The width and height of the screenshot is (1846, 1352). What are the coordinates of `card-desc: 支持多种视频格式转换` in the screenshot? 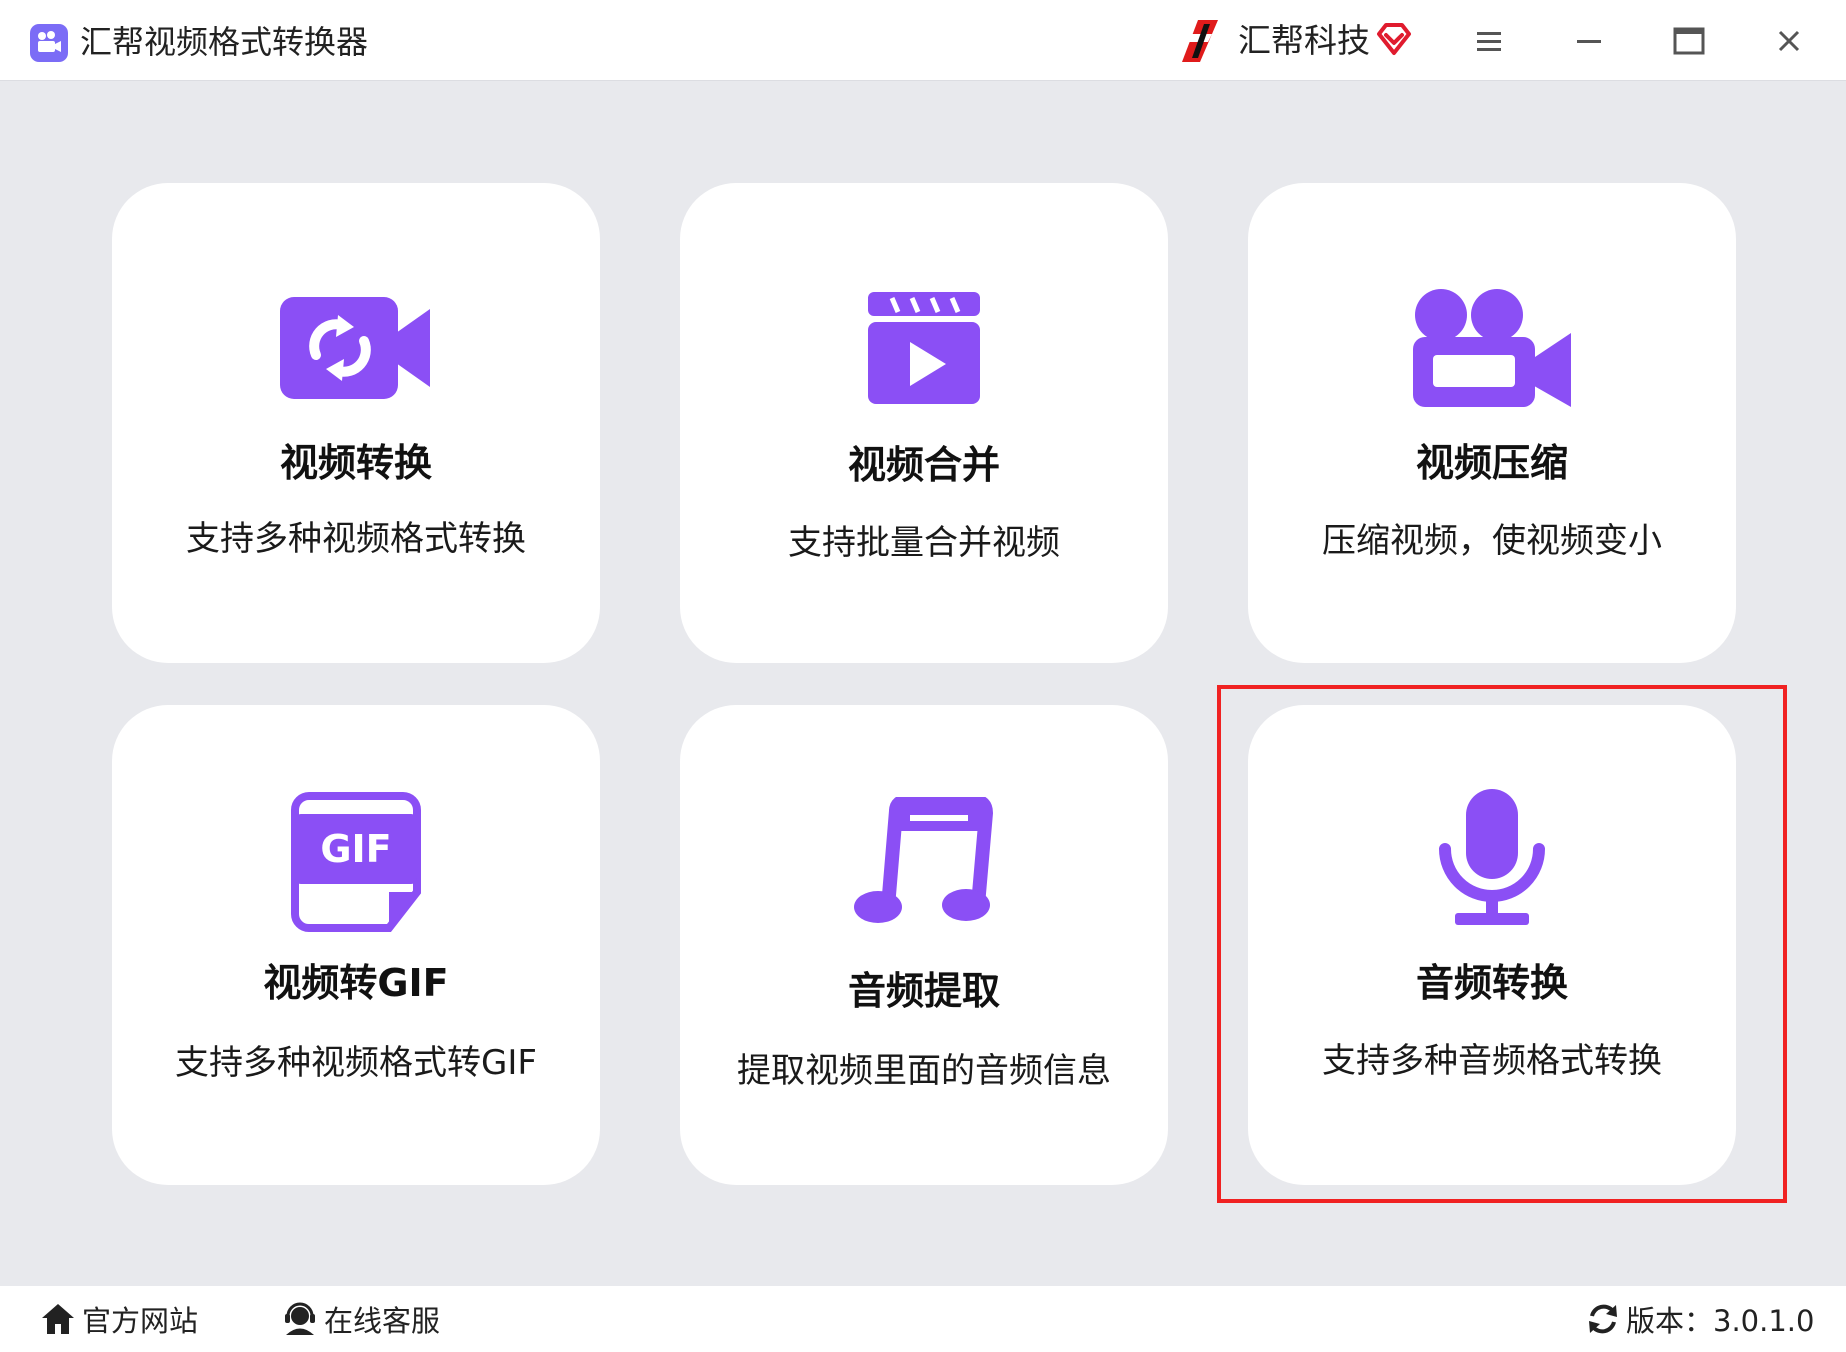 It's located at (356, 539).